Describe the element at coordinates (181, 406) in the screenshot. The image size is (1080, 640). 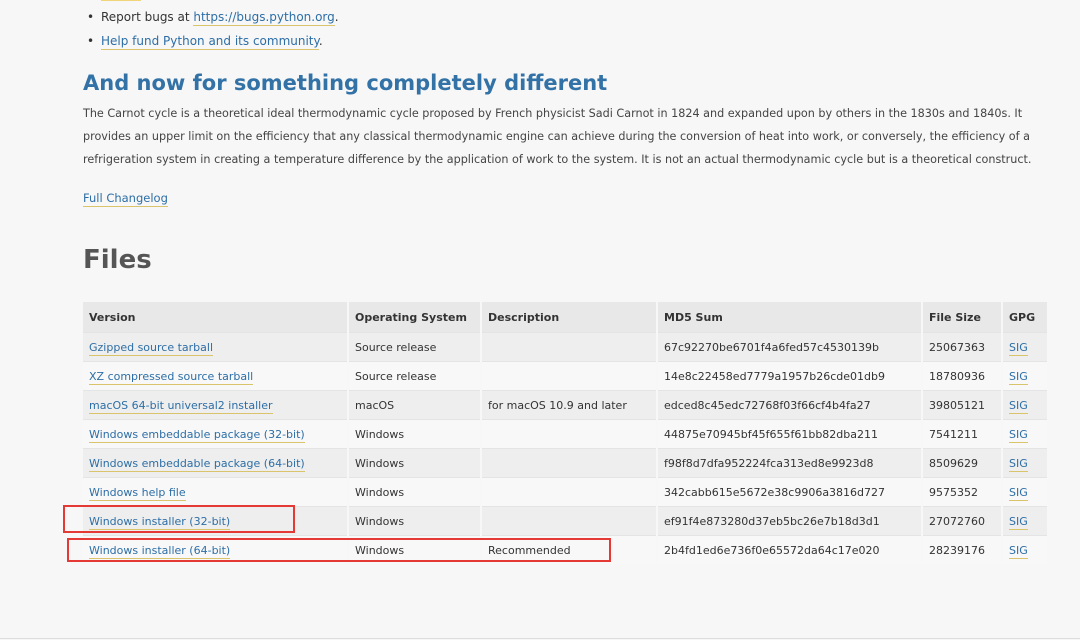
I see `file-link: macOS 64-bit universal2 installer` at that location.